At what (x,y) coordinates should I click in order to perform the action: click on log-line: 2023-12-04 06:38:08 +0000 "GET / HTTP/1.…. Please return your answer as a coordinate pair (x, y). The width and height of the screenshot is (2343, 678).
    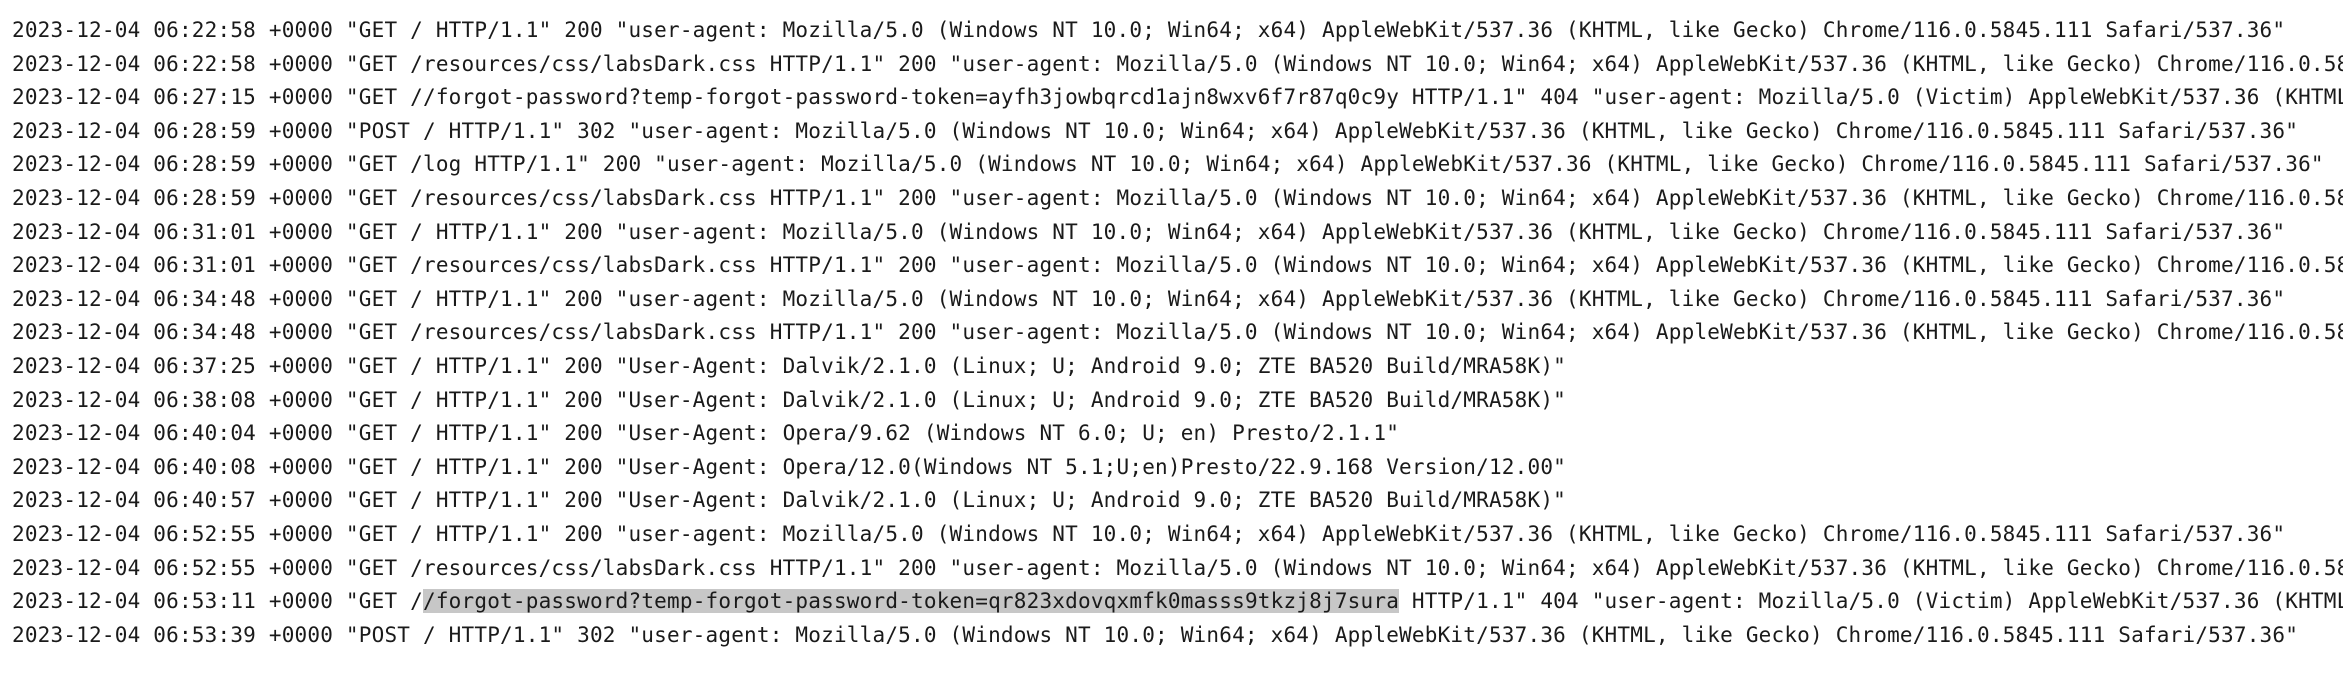
    Looking at the image, I should click on (1177, 401).